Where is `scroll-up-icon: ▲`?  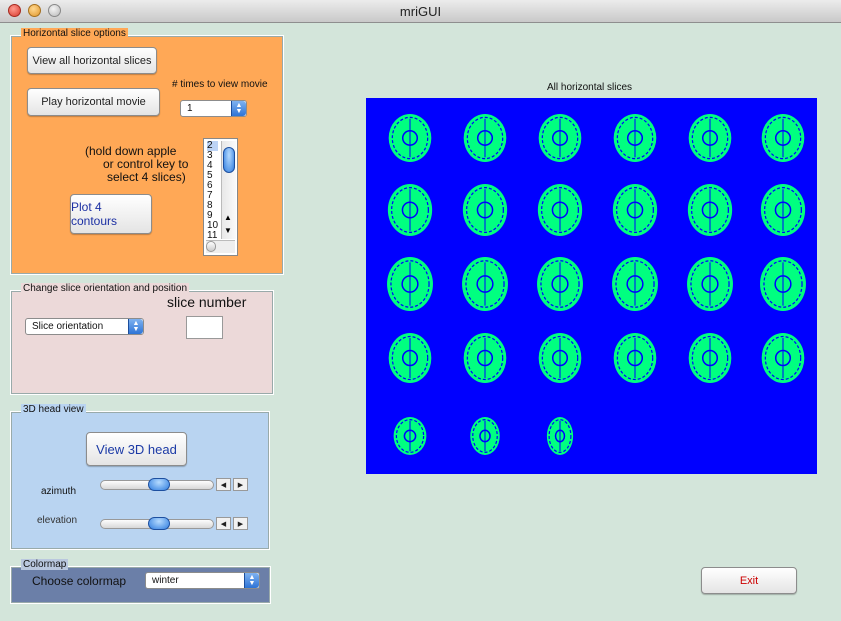
scroll-up-icon: ▲ is located at coordinates (228, 217).